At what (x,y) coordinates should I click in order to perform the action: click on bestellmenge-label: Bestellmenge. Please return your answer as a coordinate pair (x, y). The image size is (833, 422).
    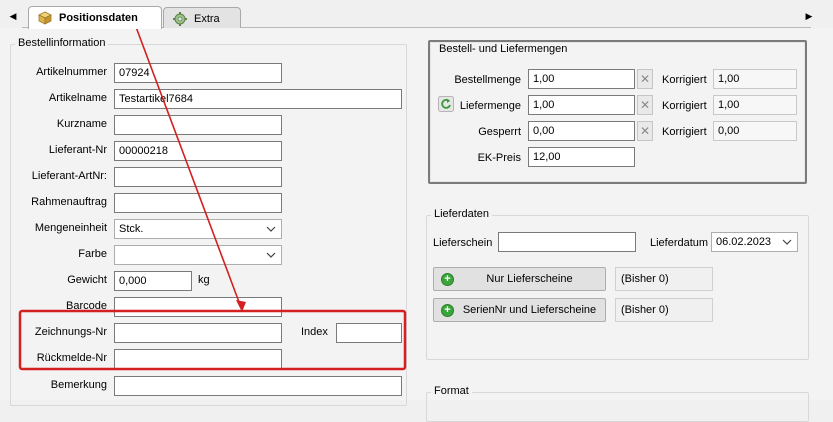
    Looking at the image, I should click on (487, 80).